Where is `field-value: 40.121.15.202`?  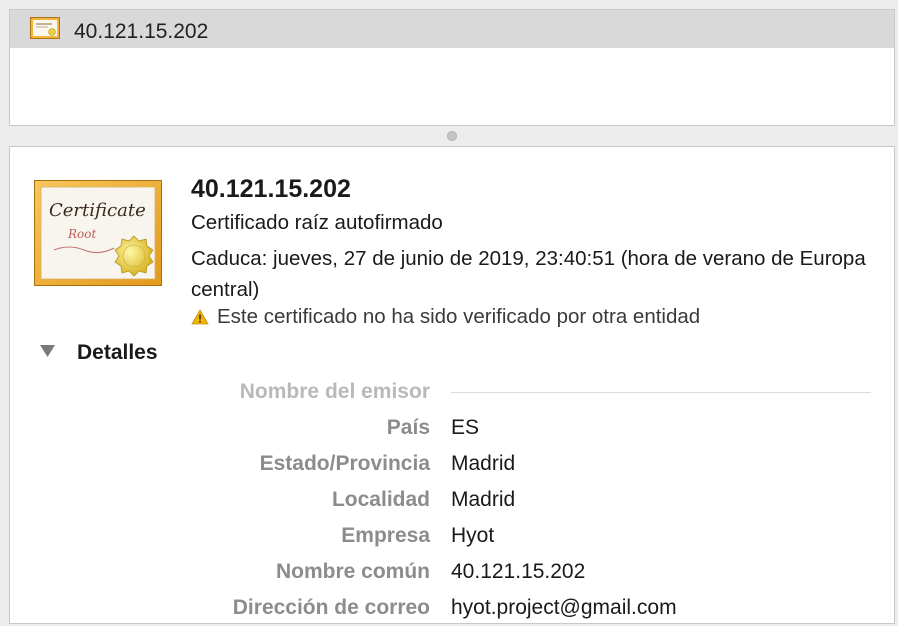 field-value: 40.121.15.202 is located at coordinates (518, 571).